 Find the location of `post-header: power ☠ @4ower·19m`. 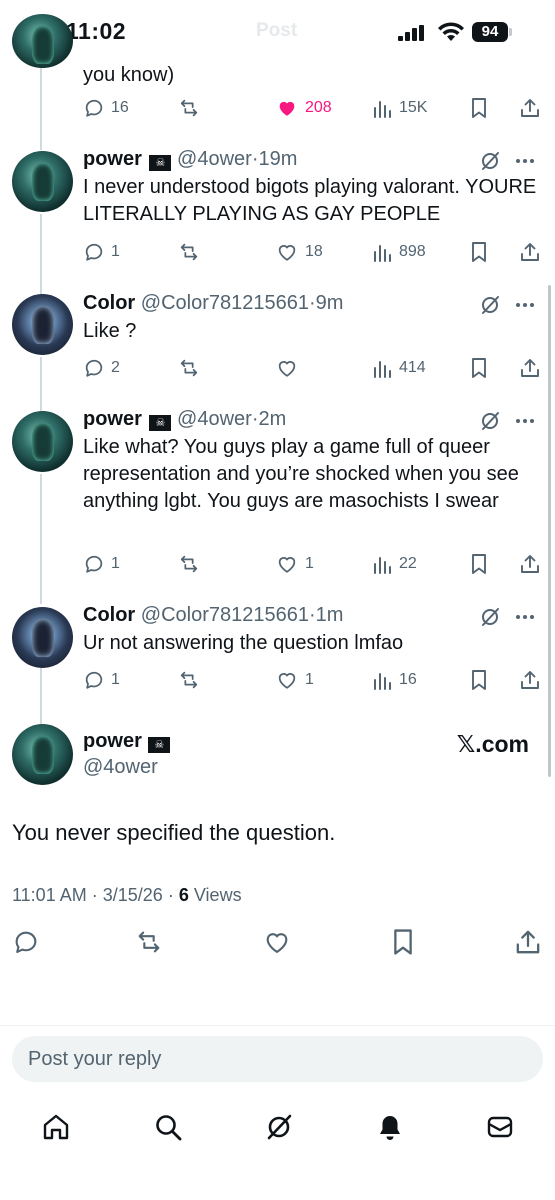

post-header: power ☠ @4ower·19m is located at coordinates (311, 161).